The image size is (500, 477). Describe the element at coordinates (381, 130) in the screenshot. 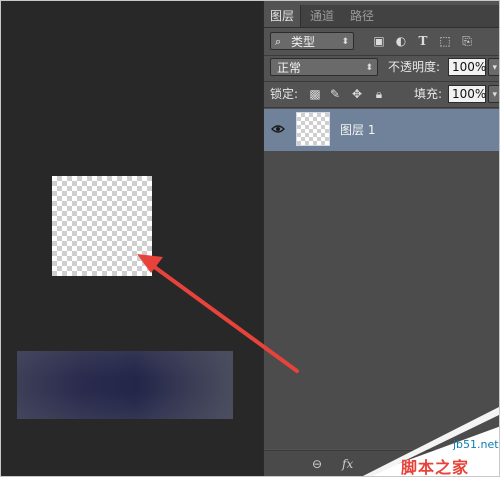

I see `layer-row: 图层 1` at that location.